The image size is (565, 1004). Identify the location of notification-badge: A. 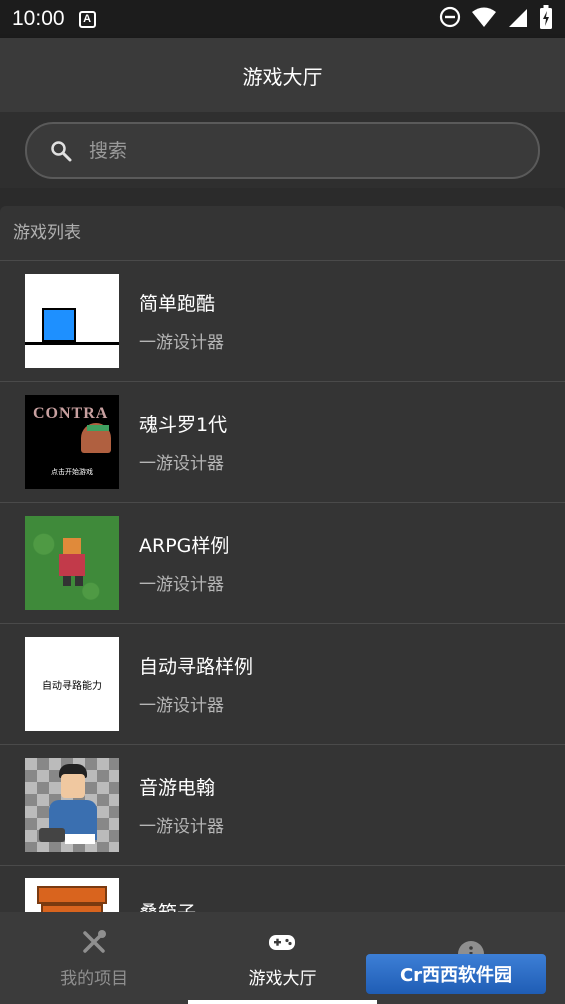
(87, 19).